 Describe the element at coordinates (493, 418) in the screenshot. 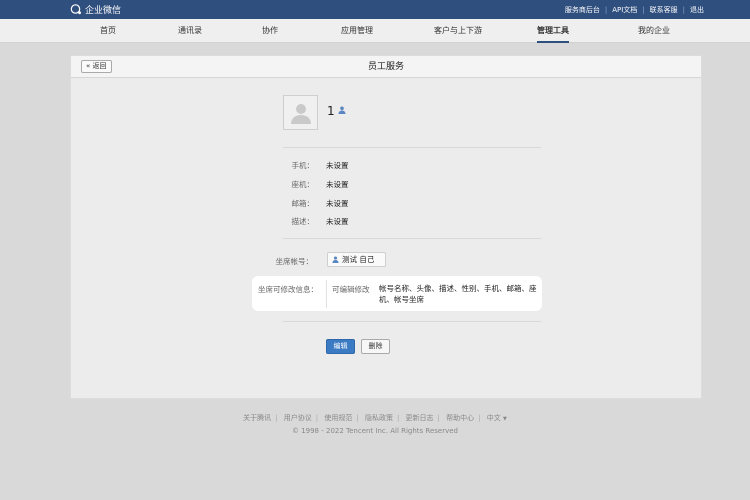

I see `language-label: 中文` at that location.